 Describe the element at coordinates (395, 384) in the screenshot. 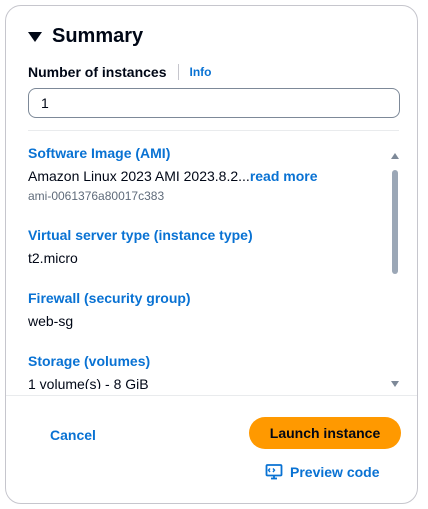

I see `scroll-down-arrow-icon` at that location.